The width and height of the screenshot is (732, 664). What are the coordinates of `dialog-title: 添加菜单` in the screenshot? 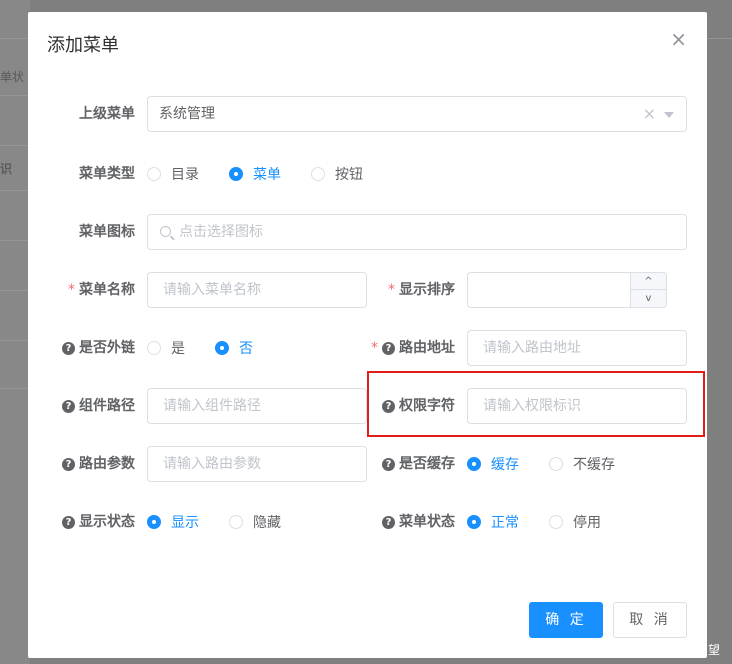 It's located at (83, 45).